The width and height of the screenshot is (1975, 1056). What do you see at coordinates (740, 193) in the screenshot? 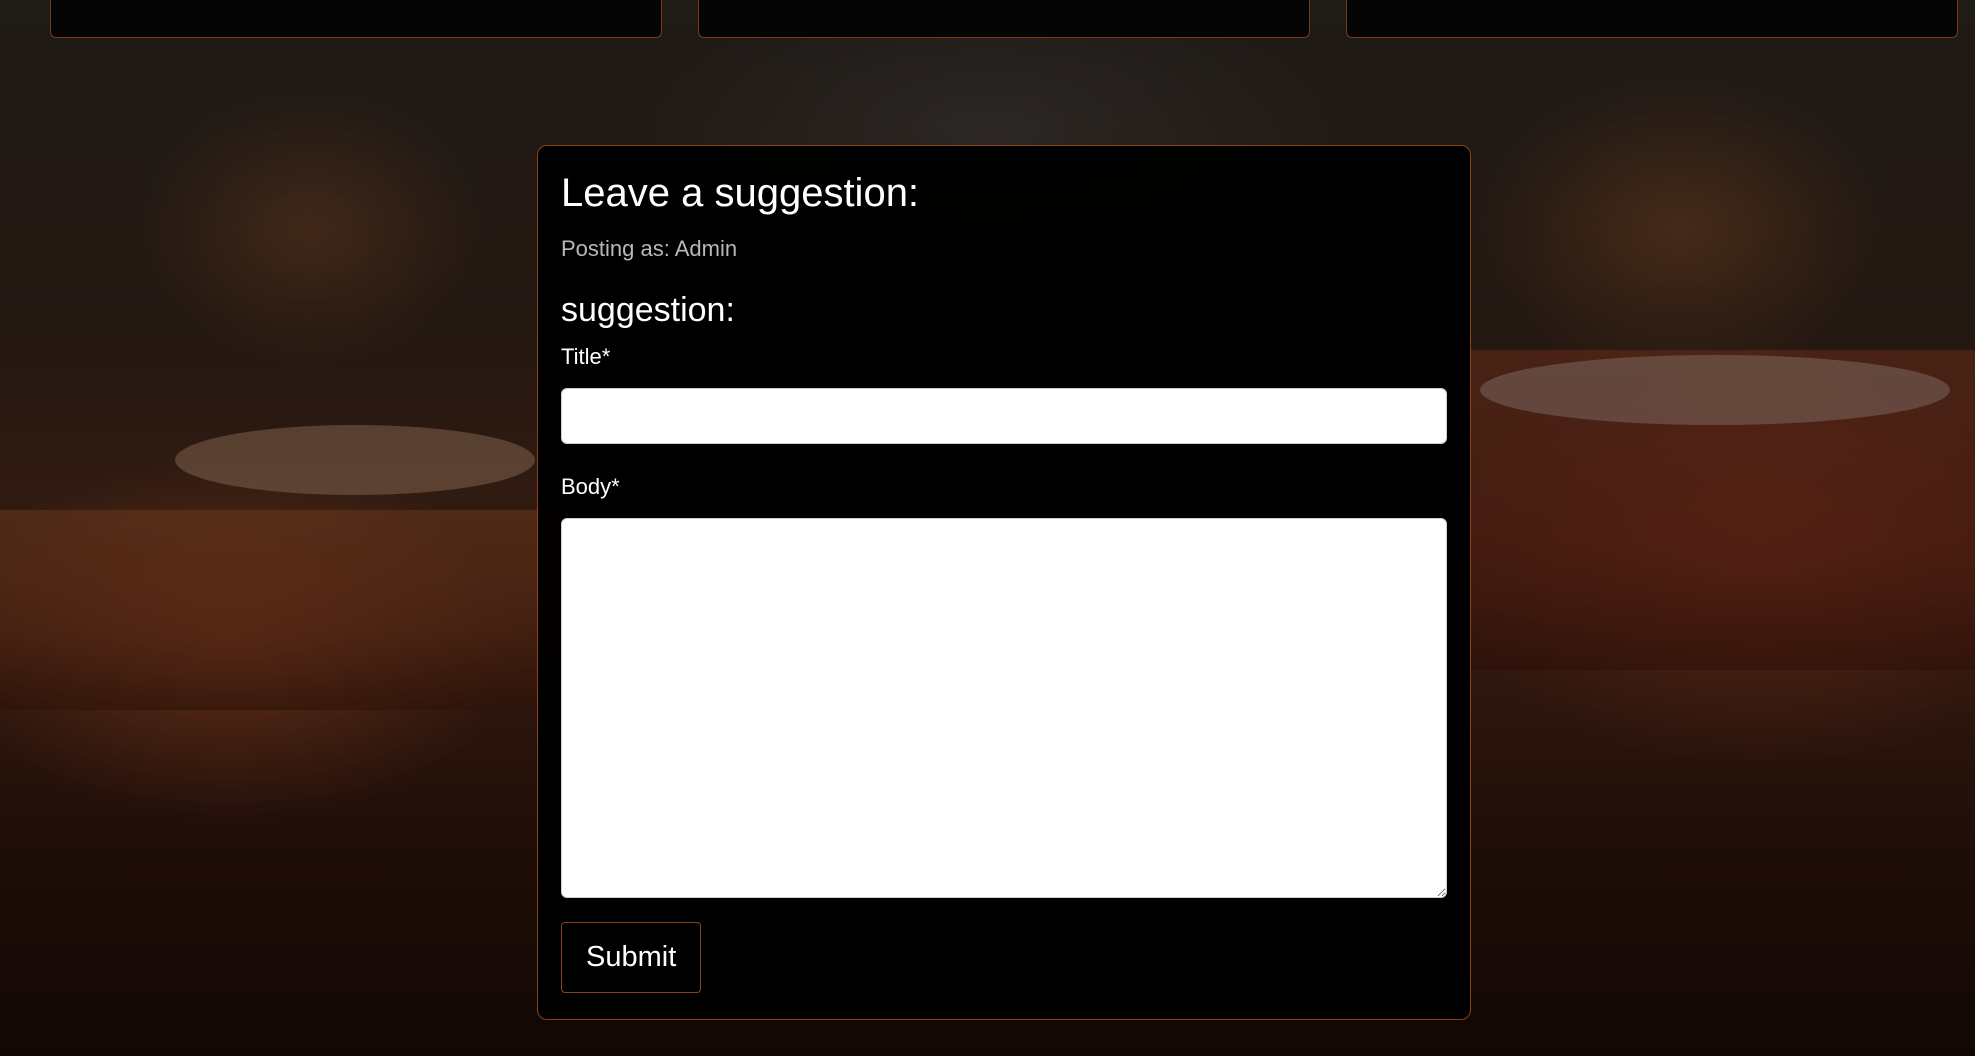
I see `form-title: Leave a suggestion:` at bounding box center [740, 193].